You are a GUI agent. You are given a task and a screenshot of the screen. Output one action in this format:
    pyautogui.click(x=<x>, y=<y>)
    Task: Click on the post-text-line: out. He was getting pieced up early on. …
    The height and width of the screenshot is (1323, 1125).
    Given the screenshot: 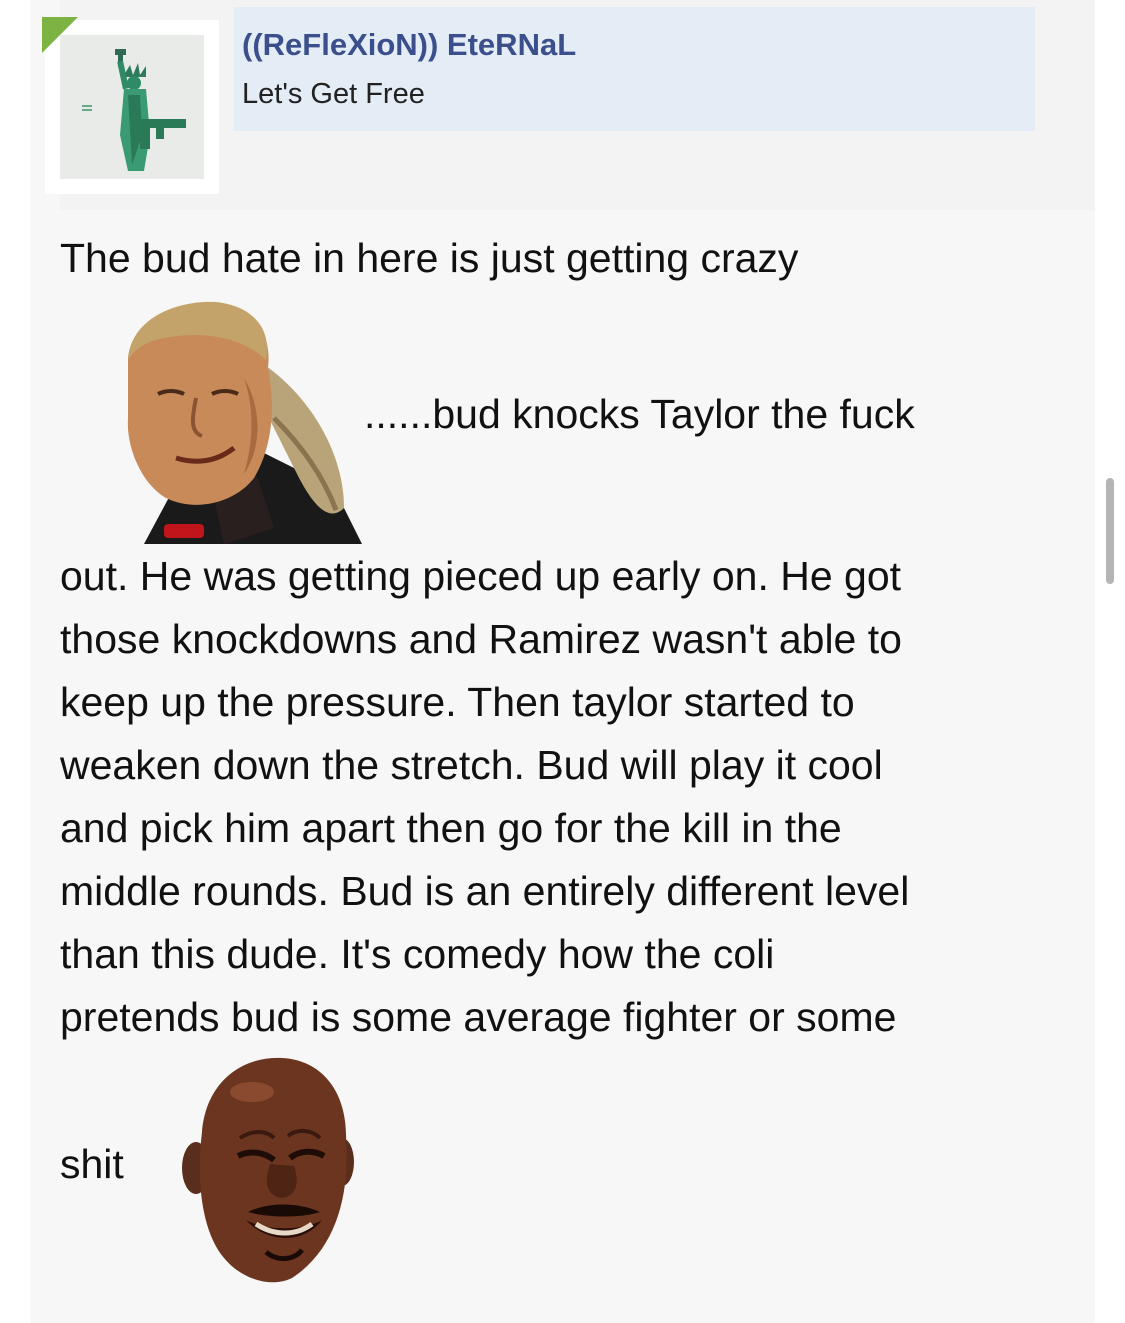 What is the action you would take?
    pyautogui.click(x=481, y=576)
    